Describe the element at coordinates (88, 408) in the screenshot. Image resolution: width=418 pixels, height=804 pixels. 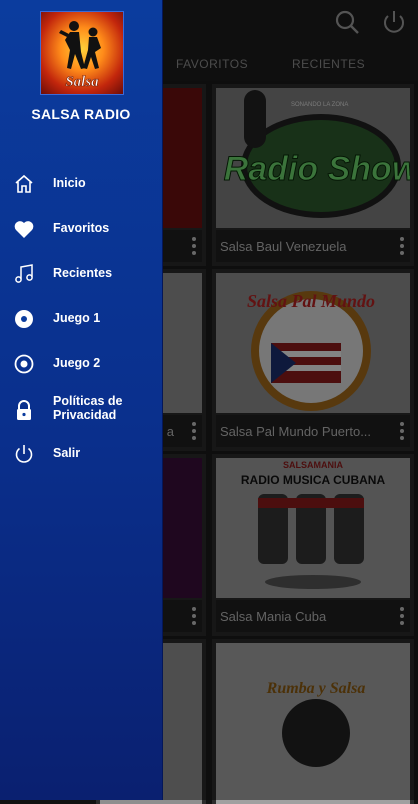
I see `menu-item-label: Políticas de Privacidad` at that location.